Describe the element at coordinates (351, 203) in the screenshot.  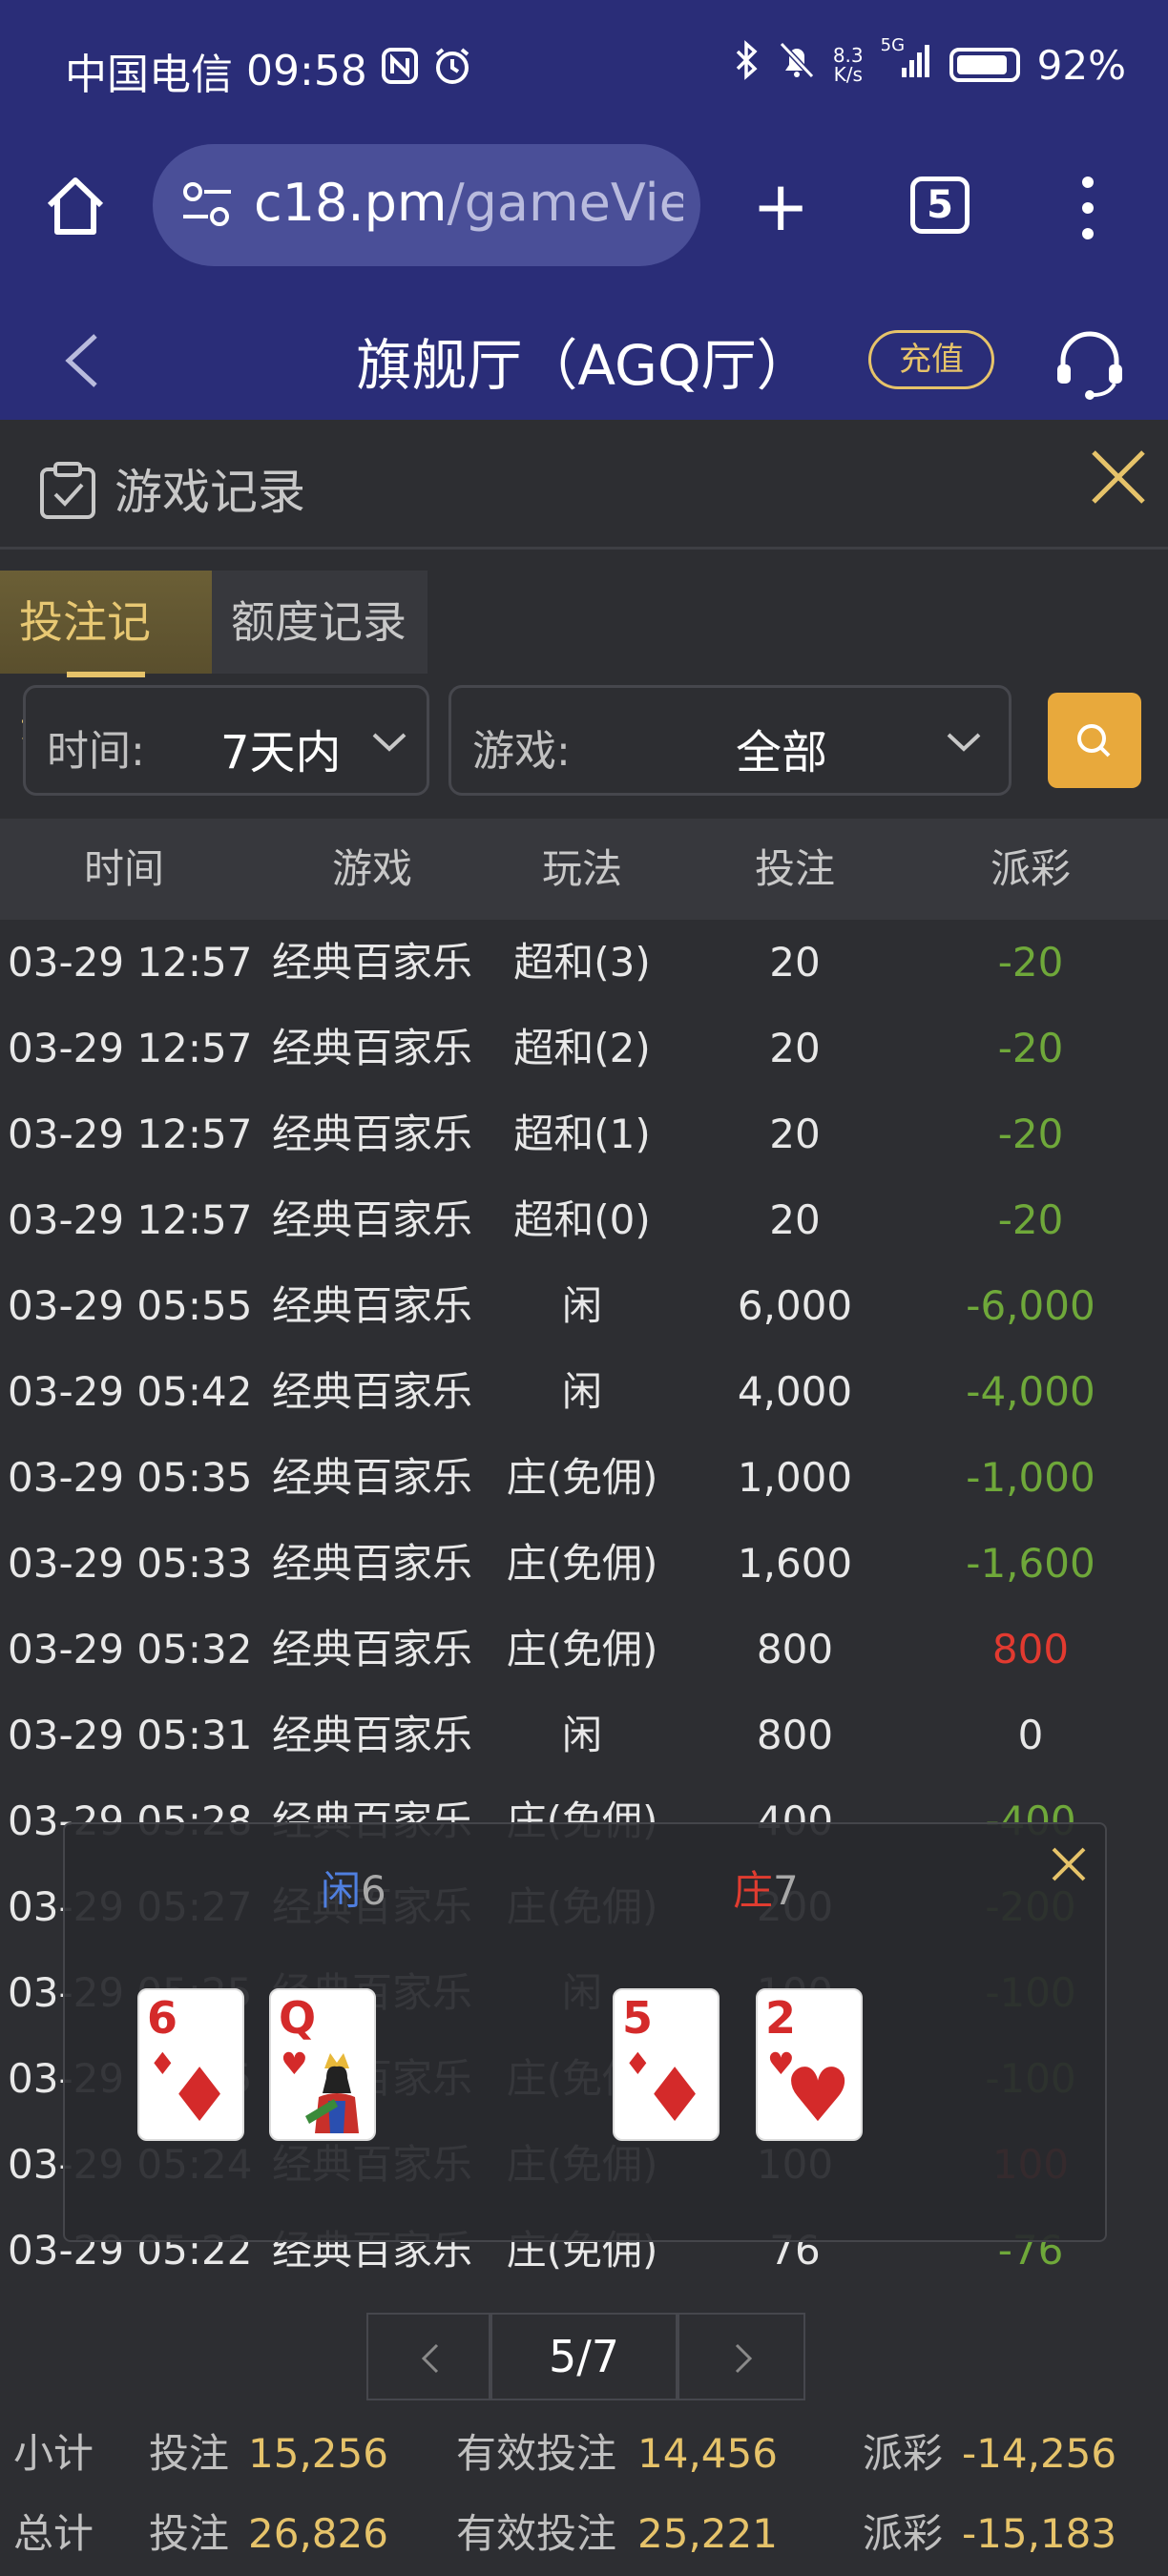
I see `url-host: c18.pm` at that location.